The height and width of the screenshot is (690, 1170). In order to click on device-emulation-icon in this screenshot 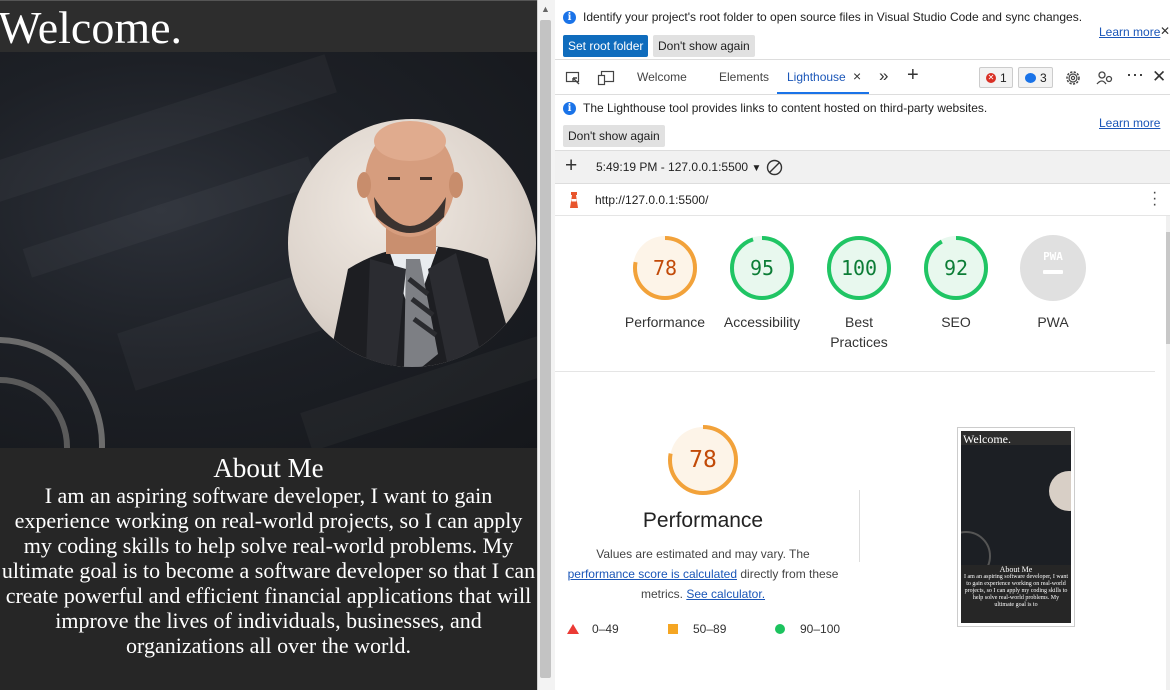, I will do `click(606, 79)`.